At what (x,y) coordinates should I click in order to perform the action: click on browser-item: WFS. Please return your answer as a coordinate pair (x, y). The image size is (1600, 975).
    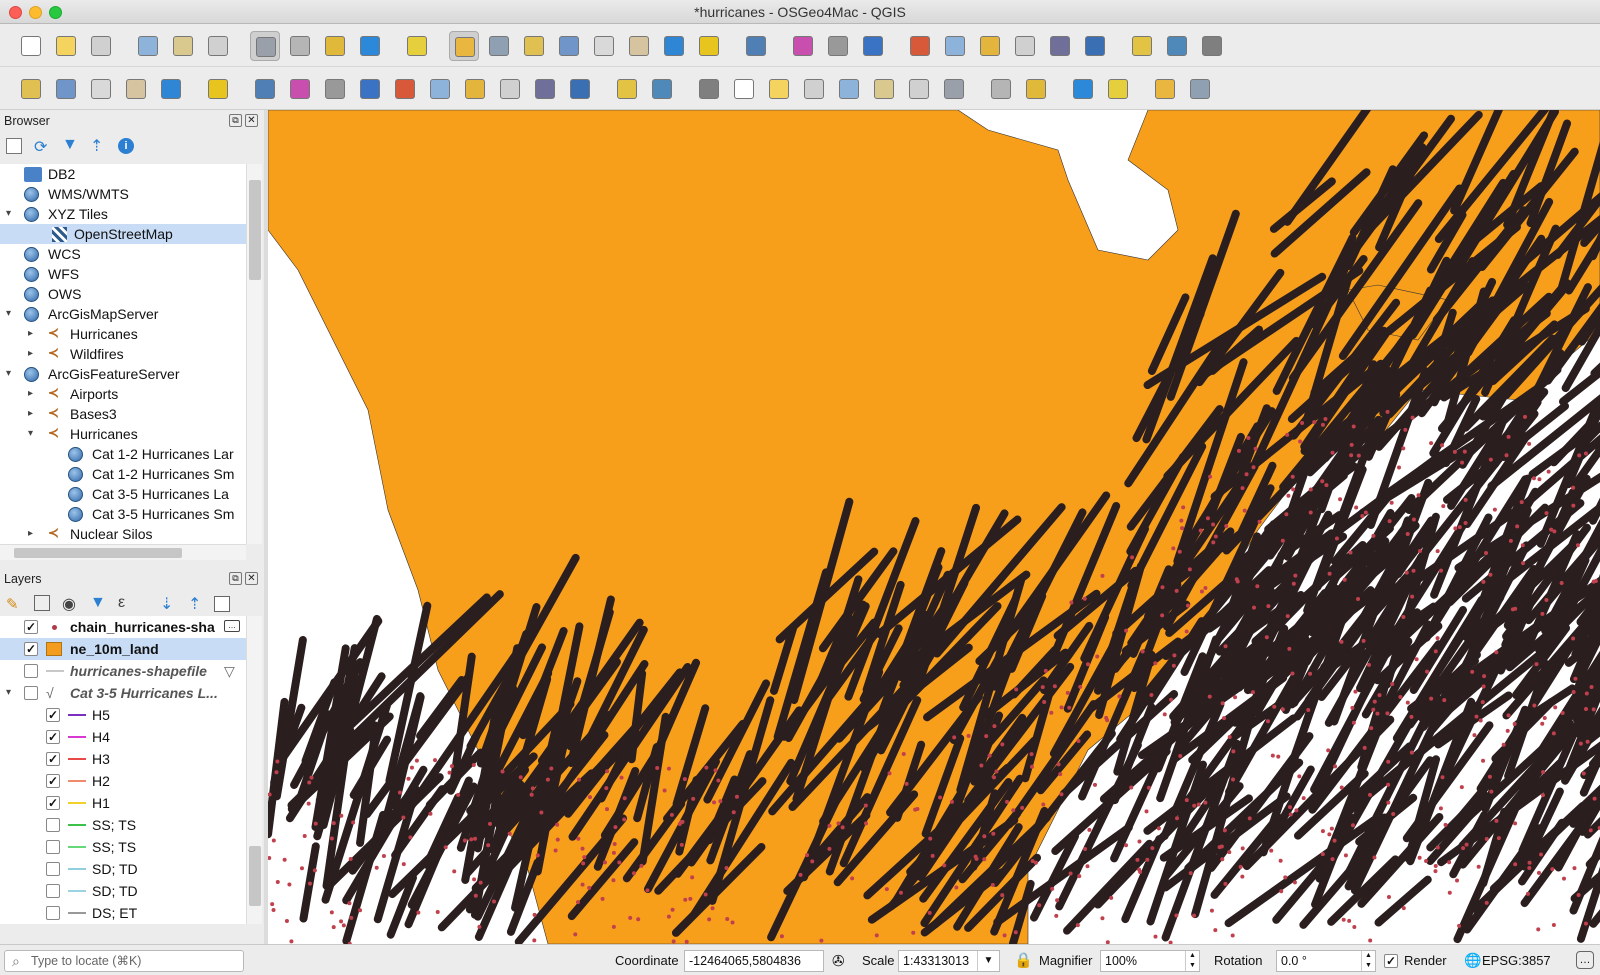
    Looking at the image, I should click on (123, 274).